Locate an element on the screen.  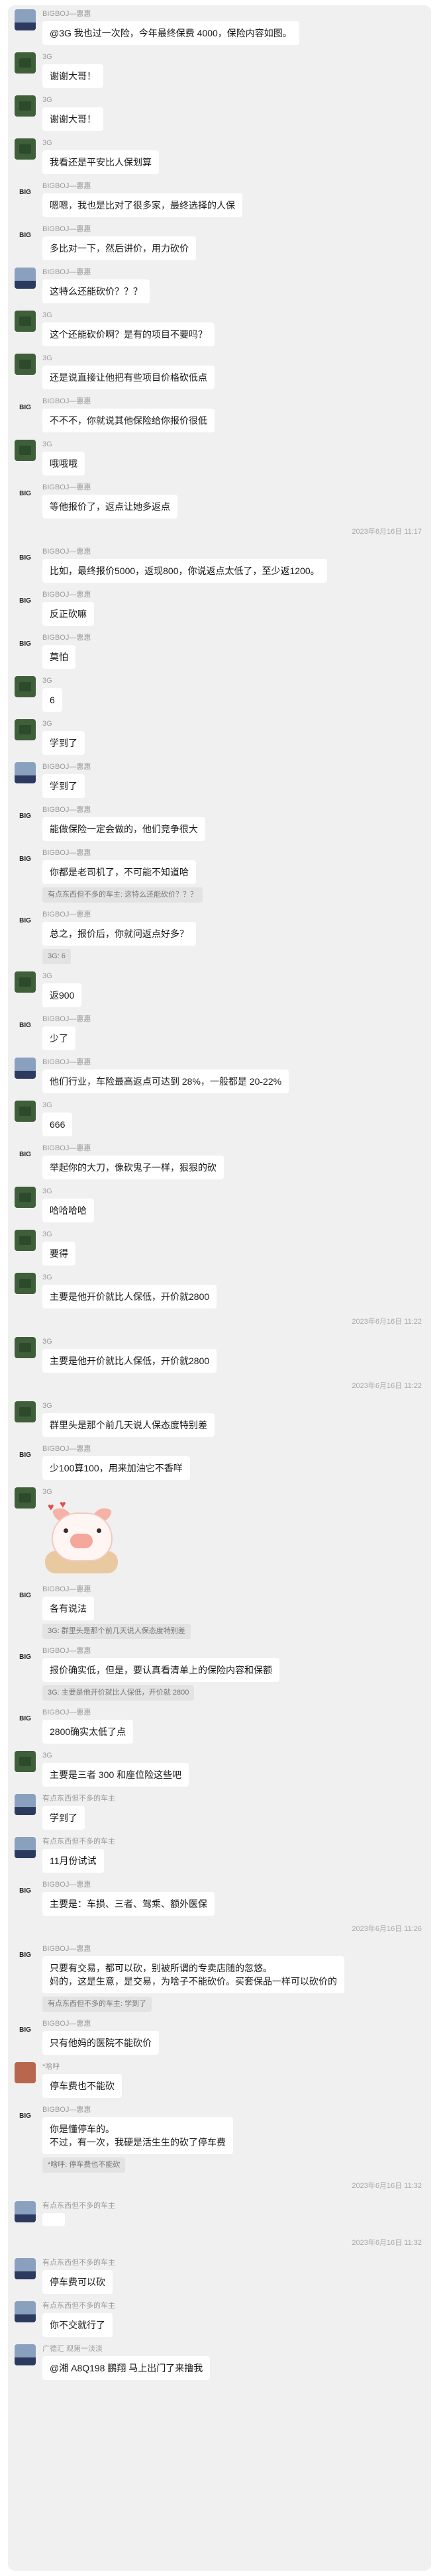
message-bubble: 2800确实太低了点 is located at coordinates (88, 1732).